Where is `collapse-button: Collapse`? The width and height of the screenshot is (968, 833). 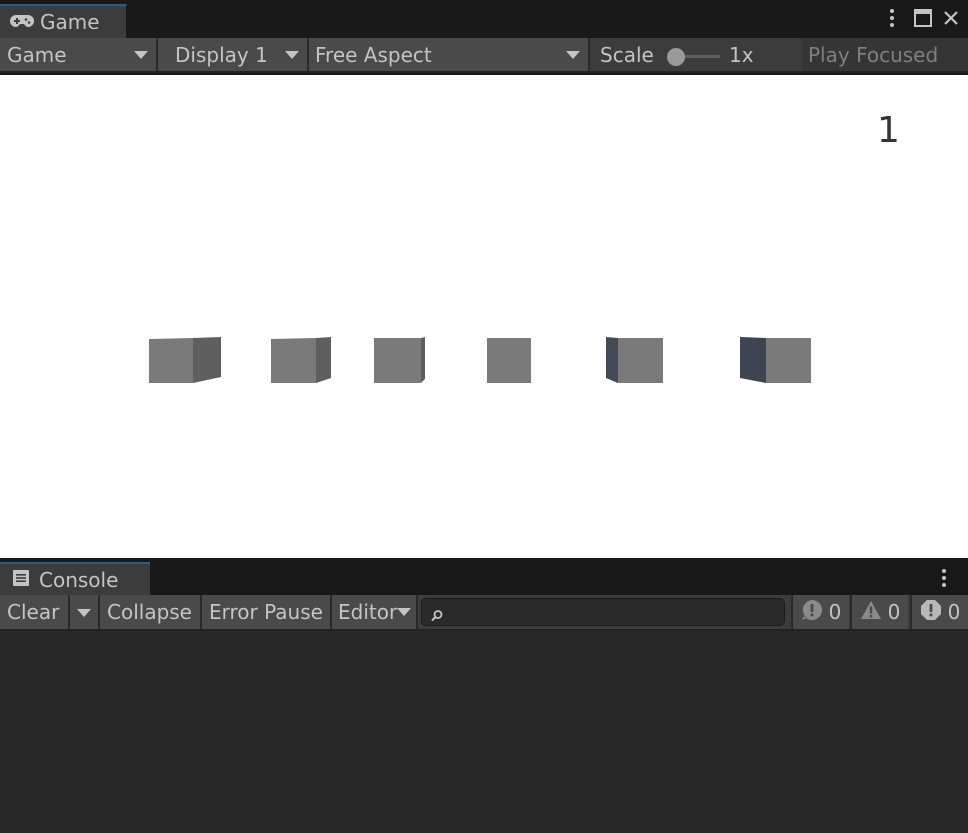 collapse-button: Collapse is located at coordinates (151, 612).